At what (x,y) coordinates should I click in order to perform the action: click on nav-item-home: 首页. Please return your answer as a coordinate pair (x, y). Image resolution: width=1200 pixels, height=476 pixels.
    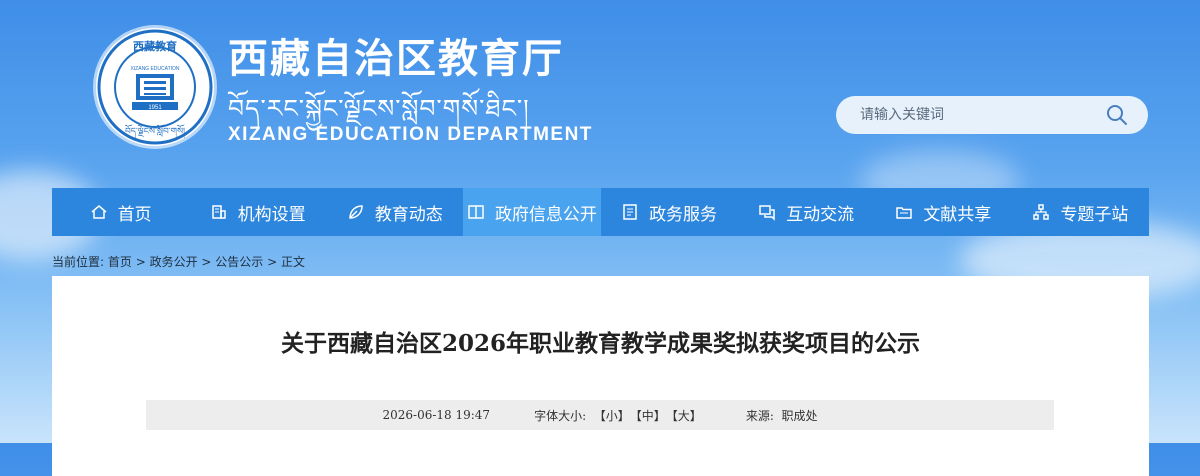
    Looking at the image, I should click on (120, 212).